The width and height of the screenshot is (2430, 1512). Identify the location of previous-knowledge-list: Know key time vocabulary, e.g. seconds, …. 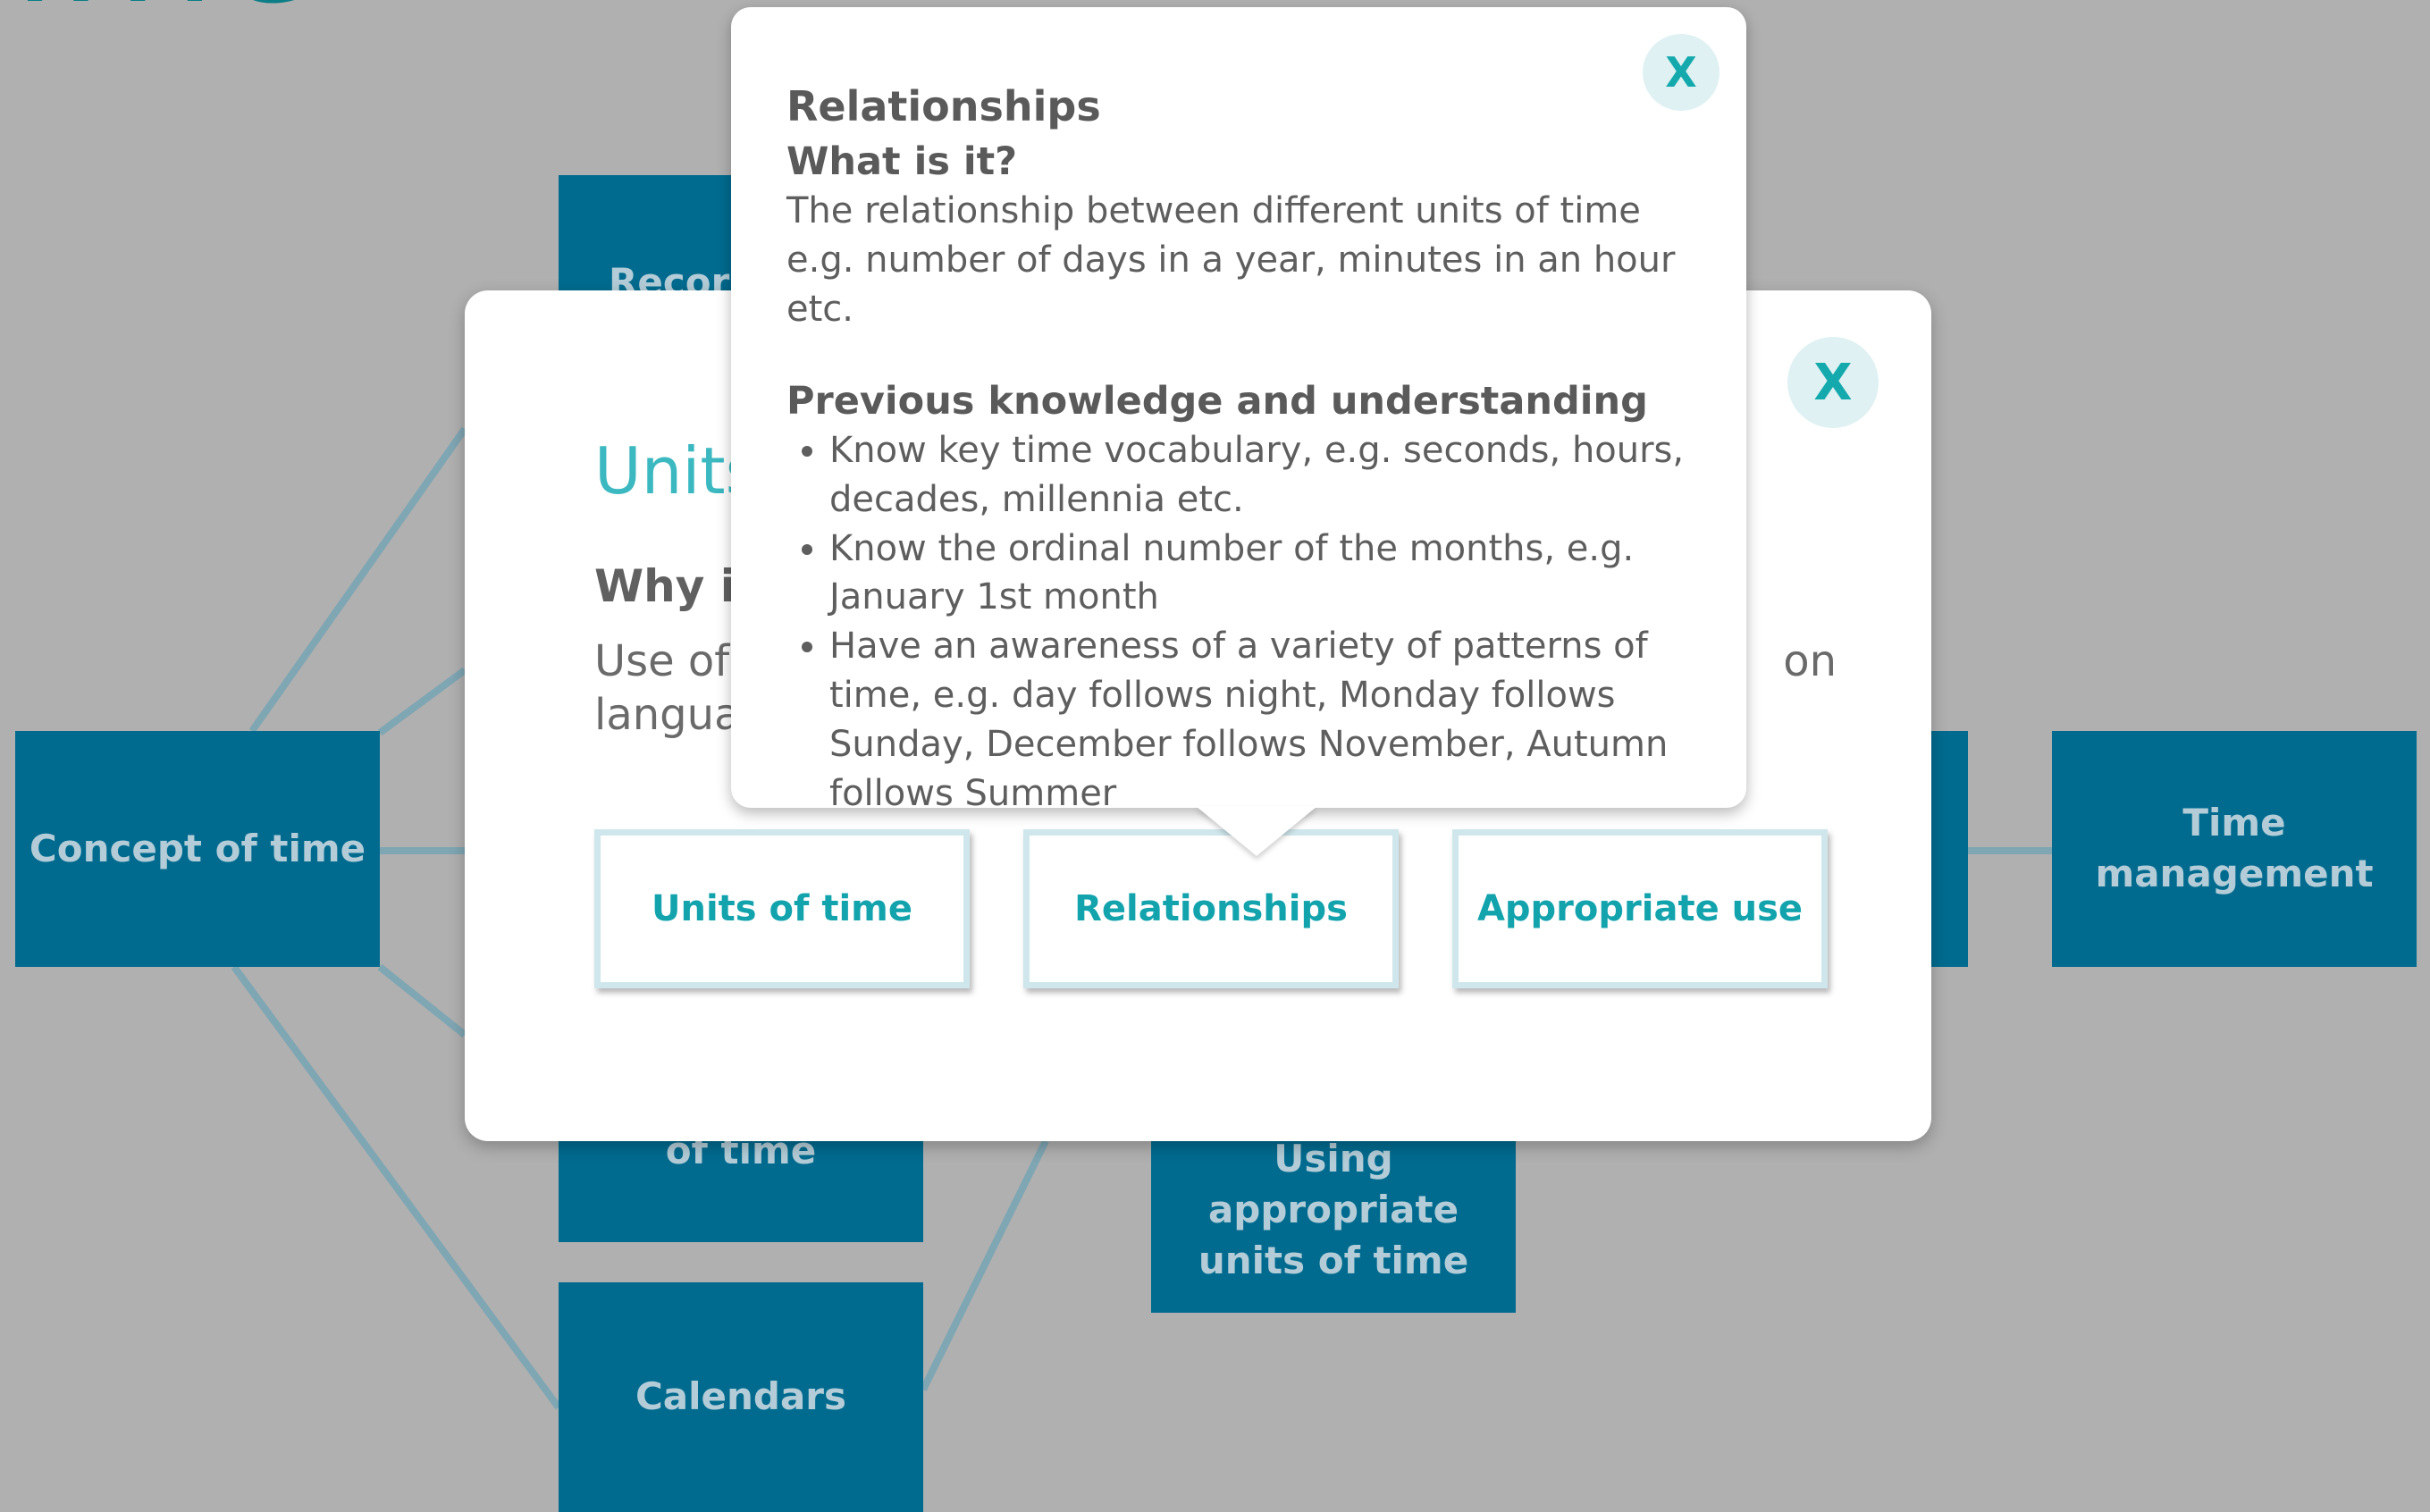
(1246, 622).